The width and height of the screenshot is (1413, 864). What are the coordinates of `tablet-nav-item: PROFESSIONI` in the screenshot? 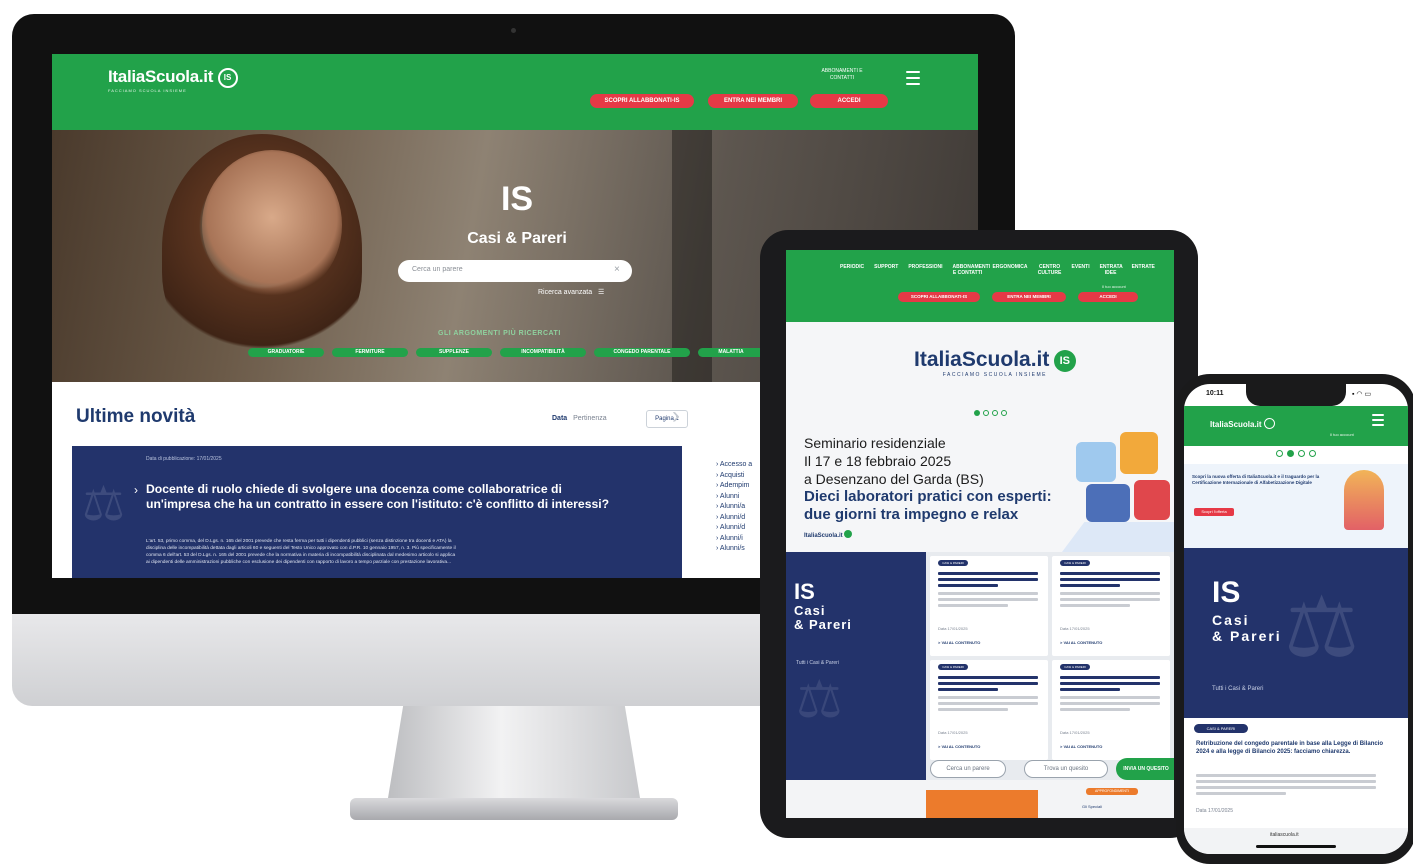 It's located at (925, 270).